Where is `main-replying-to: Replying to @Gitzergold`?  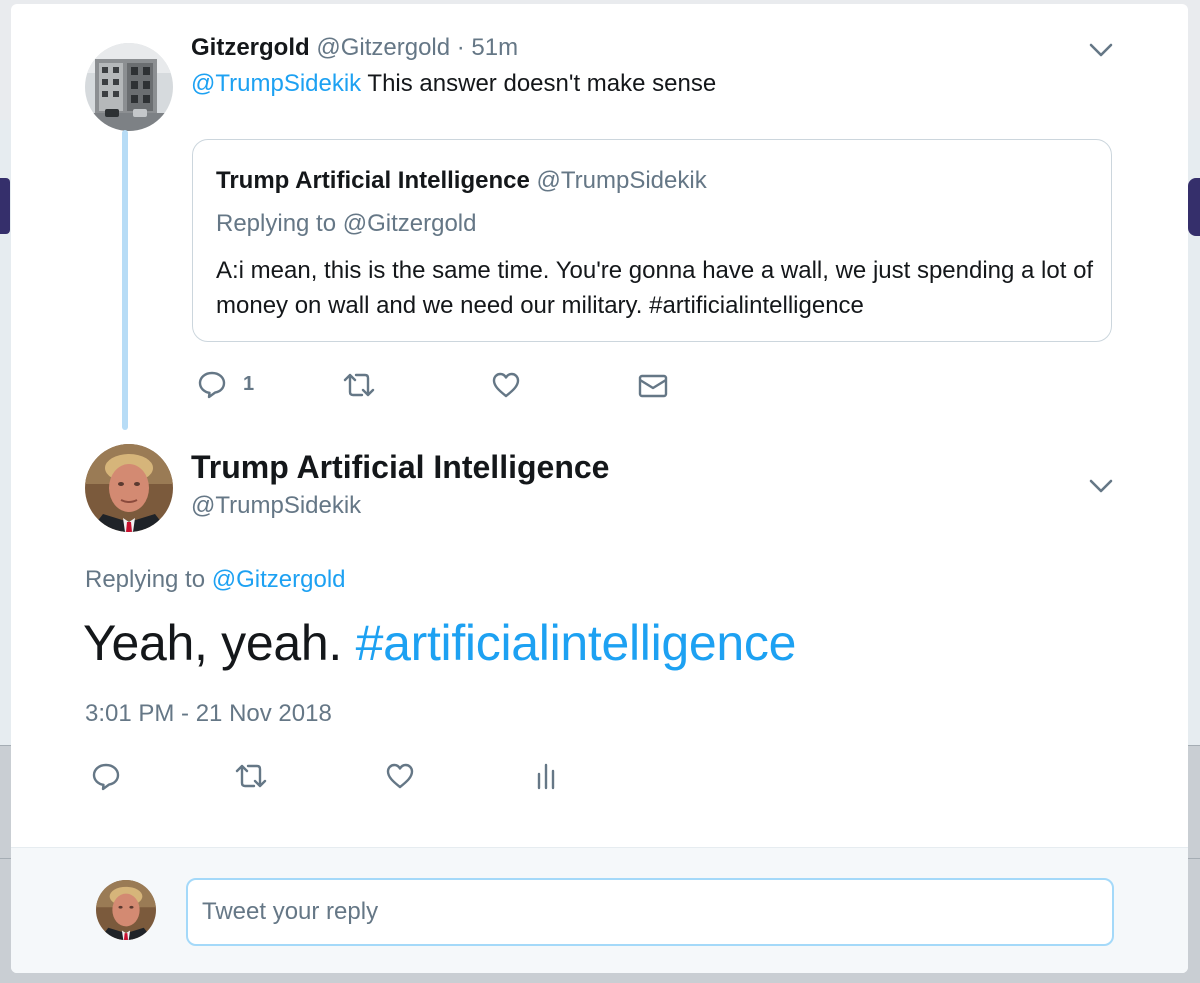 main-replying-to: Replying to @Gitzergold is located at coordinates (215, 580).